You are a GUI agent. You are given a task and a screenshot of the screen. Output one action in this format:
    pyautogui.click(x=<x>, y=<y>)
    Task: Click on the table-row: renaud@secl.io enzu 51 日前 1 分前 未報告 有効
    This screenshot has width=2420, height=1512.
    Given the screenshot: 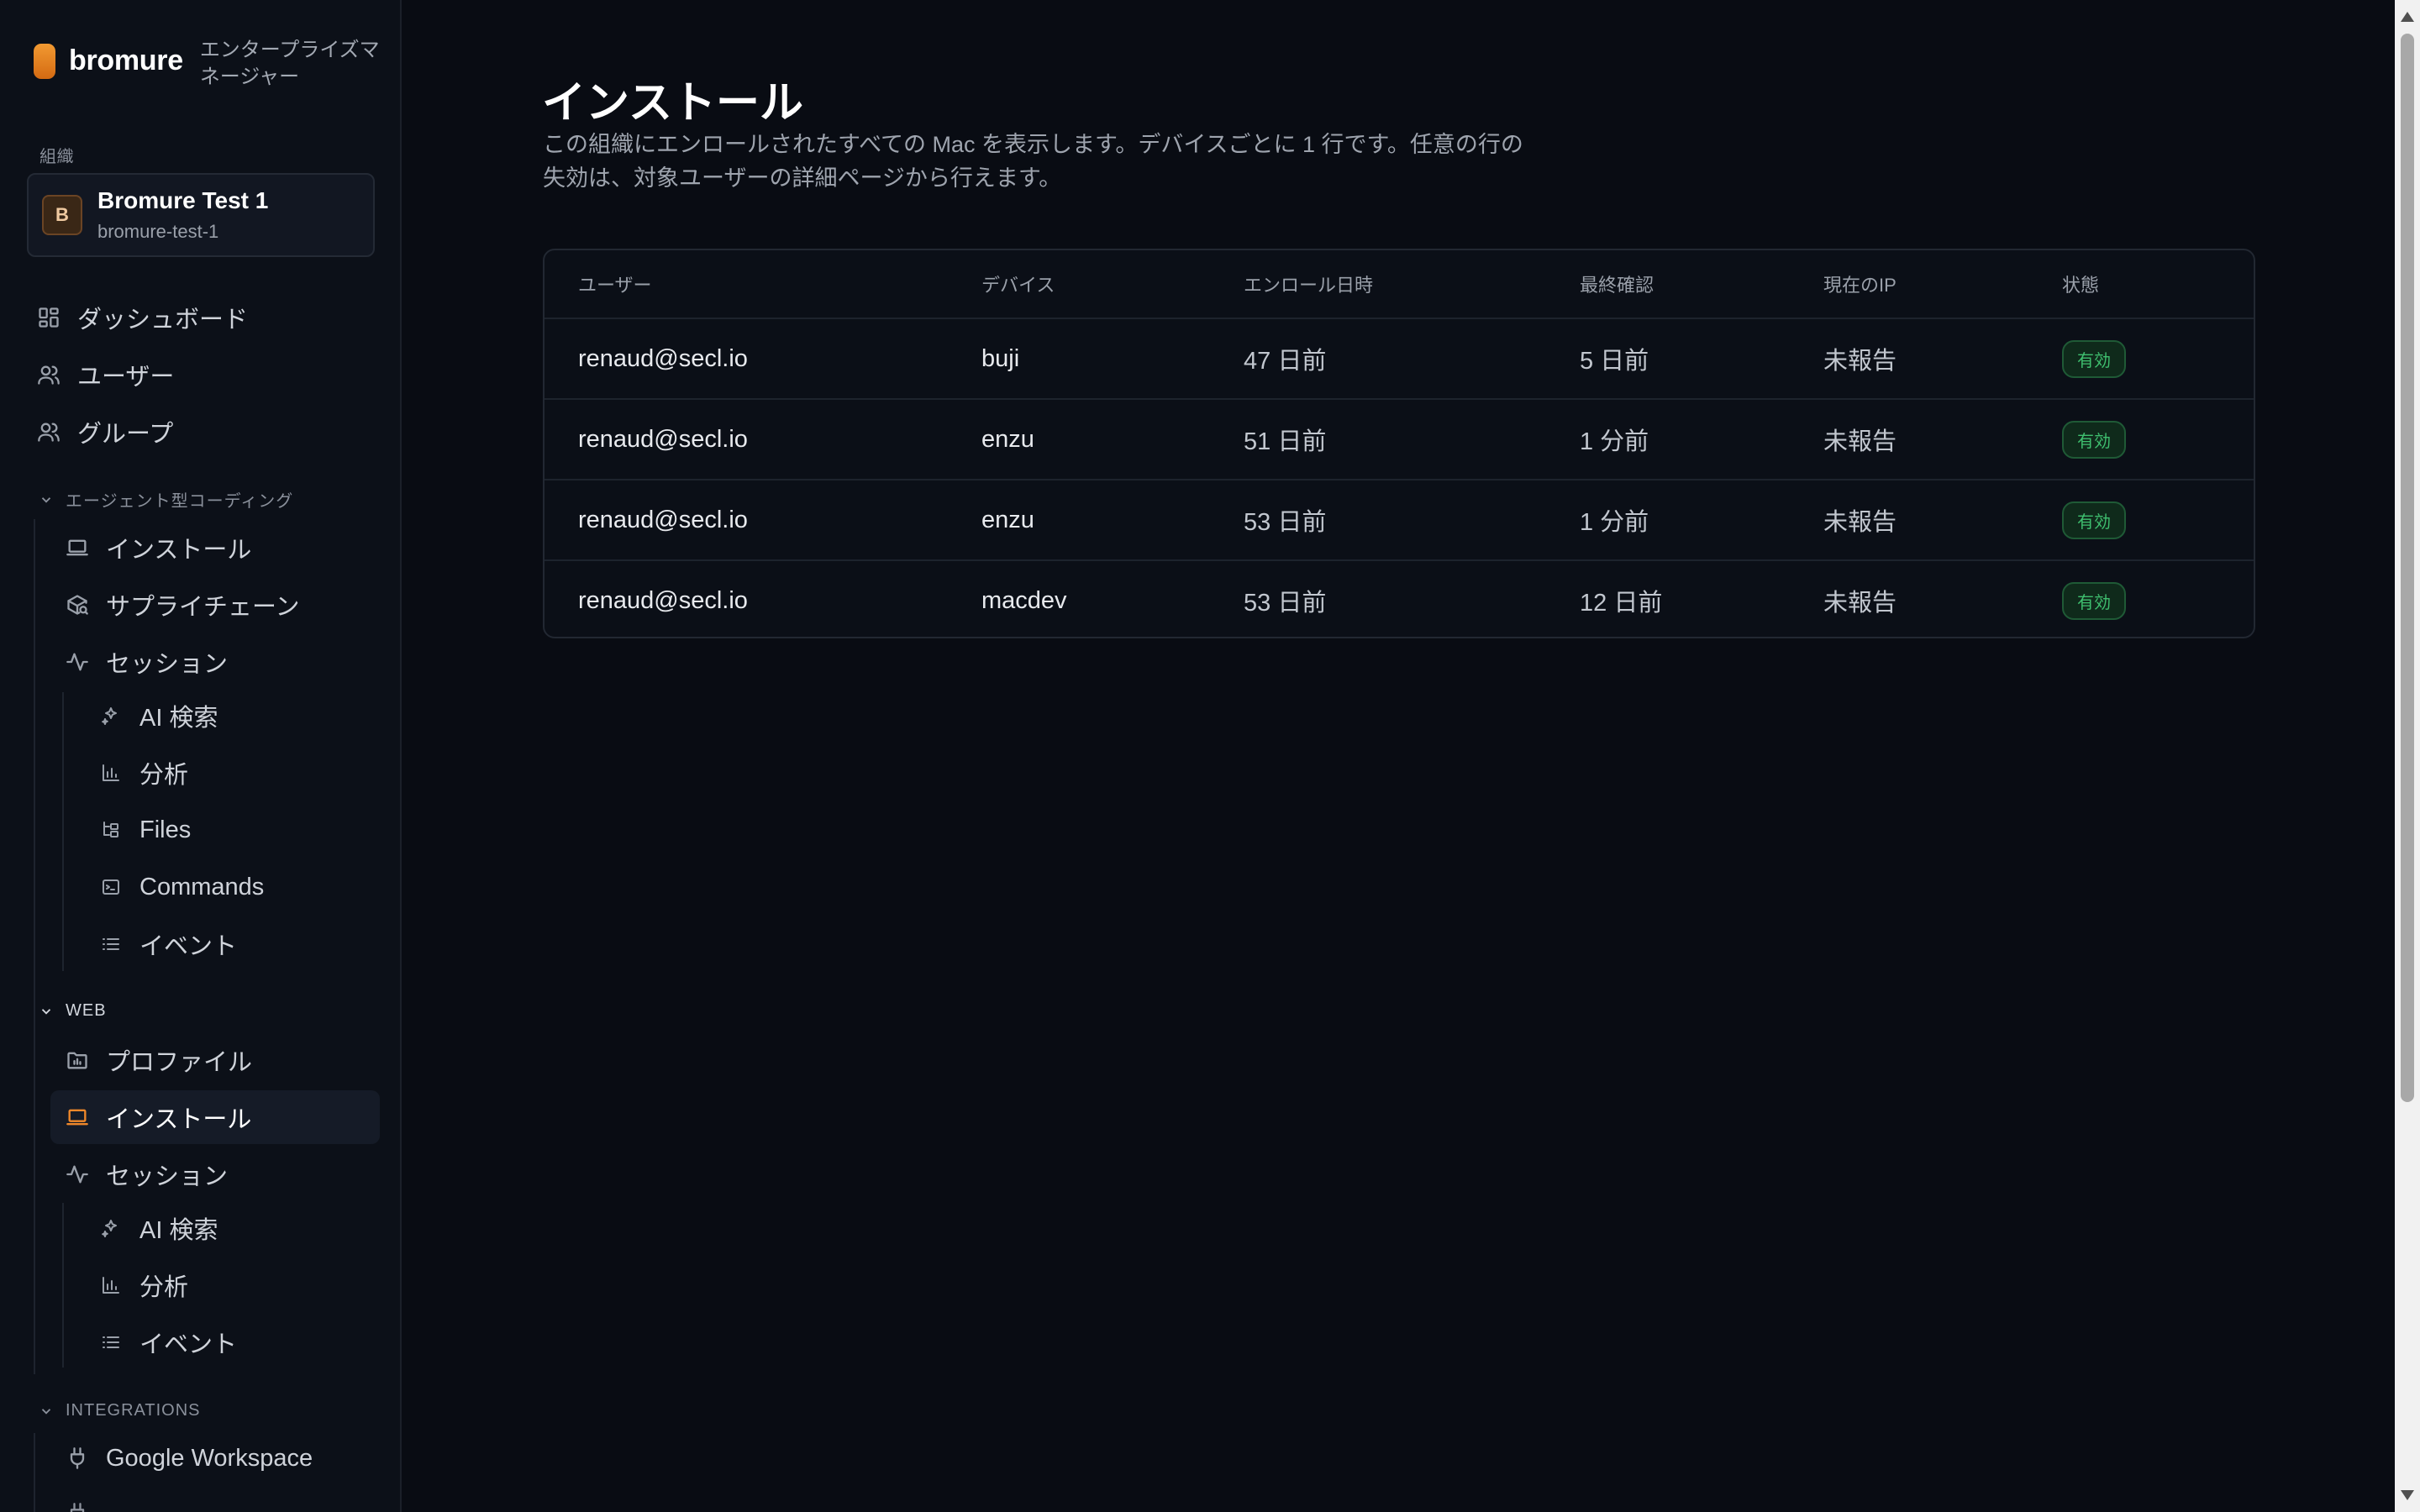 What is the action you would take?
    pyautogui.click(x=1399, y=440)
    